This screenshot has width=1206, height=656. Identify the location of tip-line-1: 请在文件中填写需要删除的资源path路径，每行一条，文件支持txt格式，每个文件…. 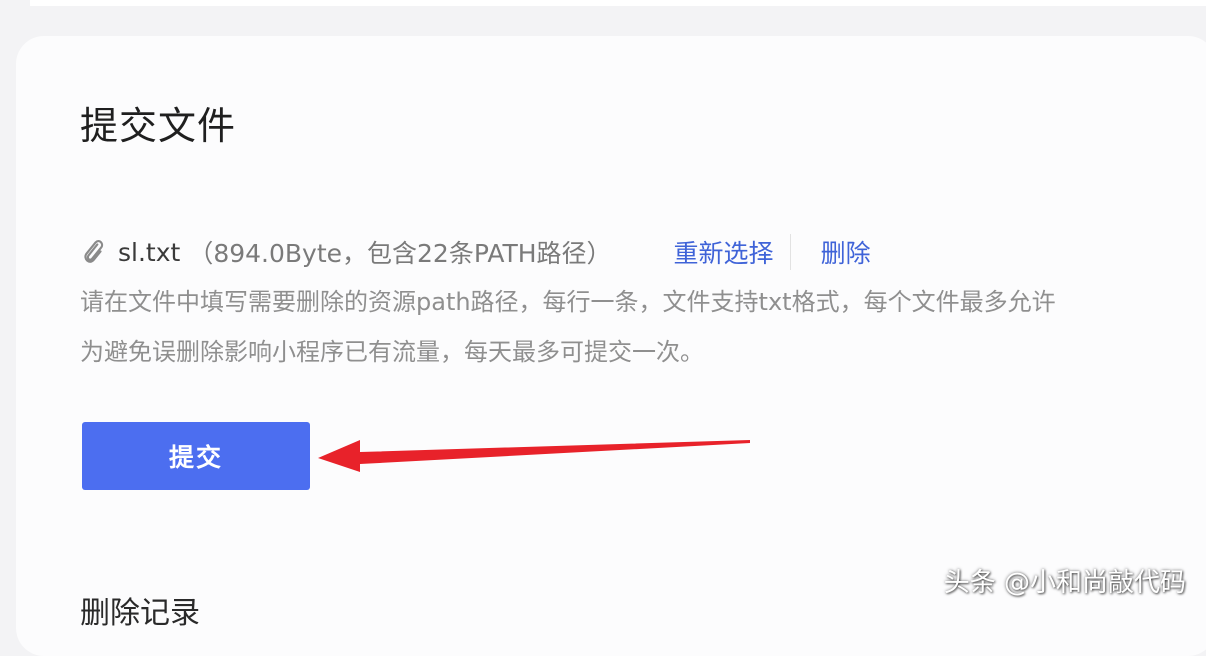
(568, 302).